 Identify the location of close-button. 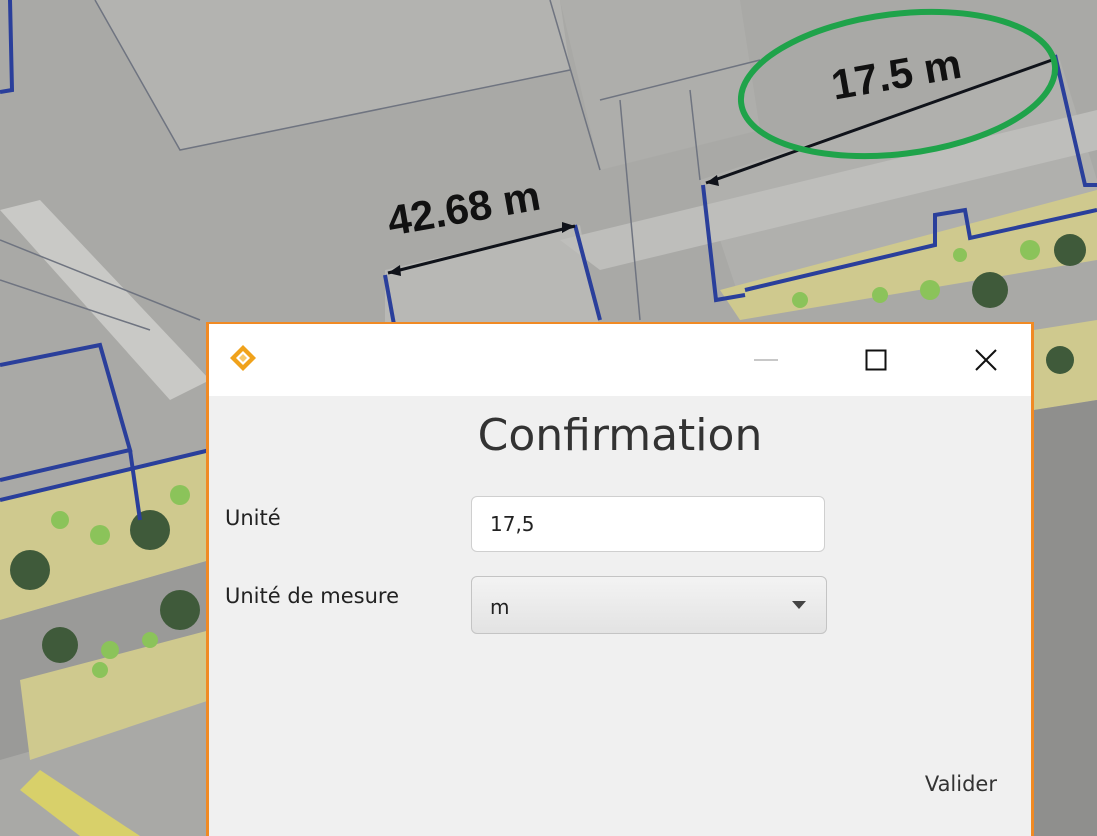
(986, 360).